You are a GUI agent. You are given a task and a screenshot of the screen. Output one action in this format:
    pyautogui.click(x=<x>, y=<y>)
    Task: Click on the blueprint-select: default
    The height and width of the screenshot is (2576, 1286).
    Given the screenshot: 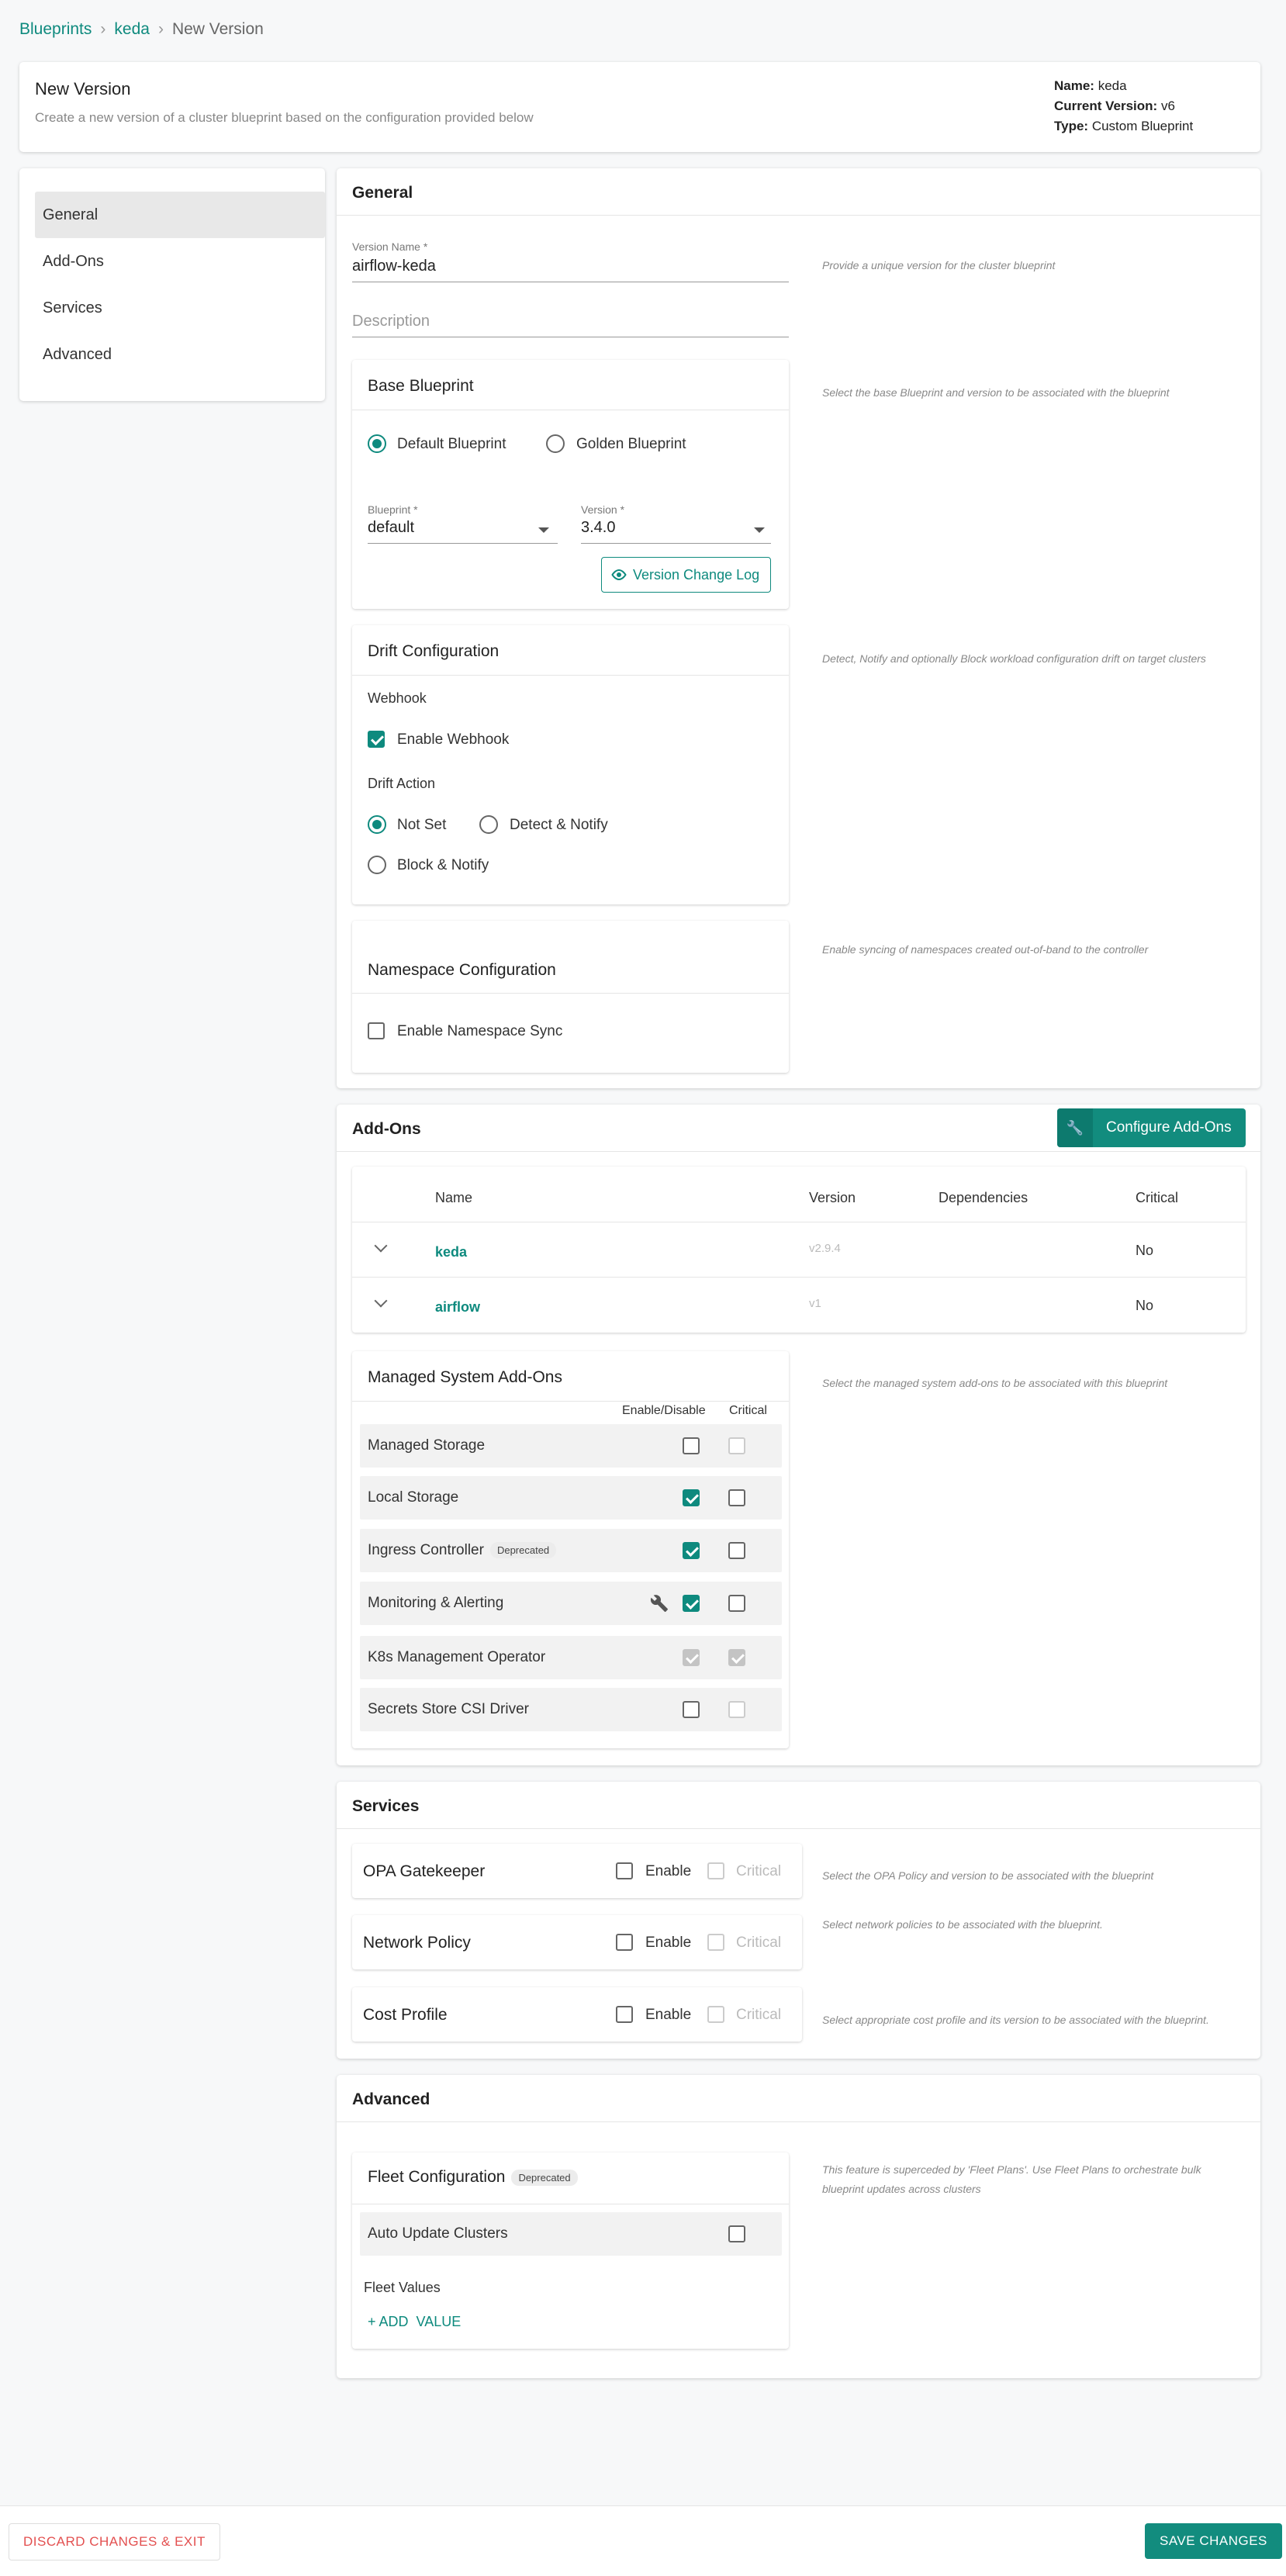 What is the action you would take?
    pyautogui.click(x=391, y=528)
    